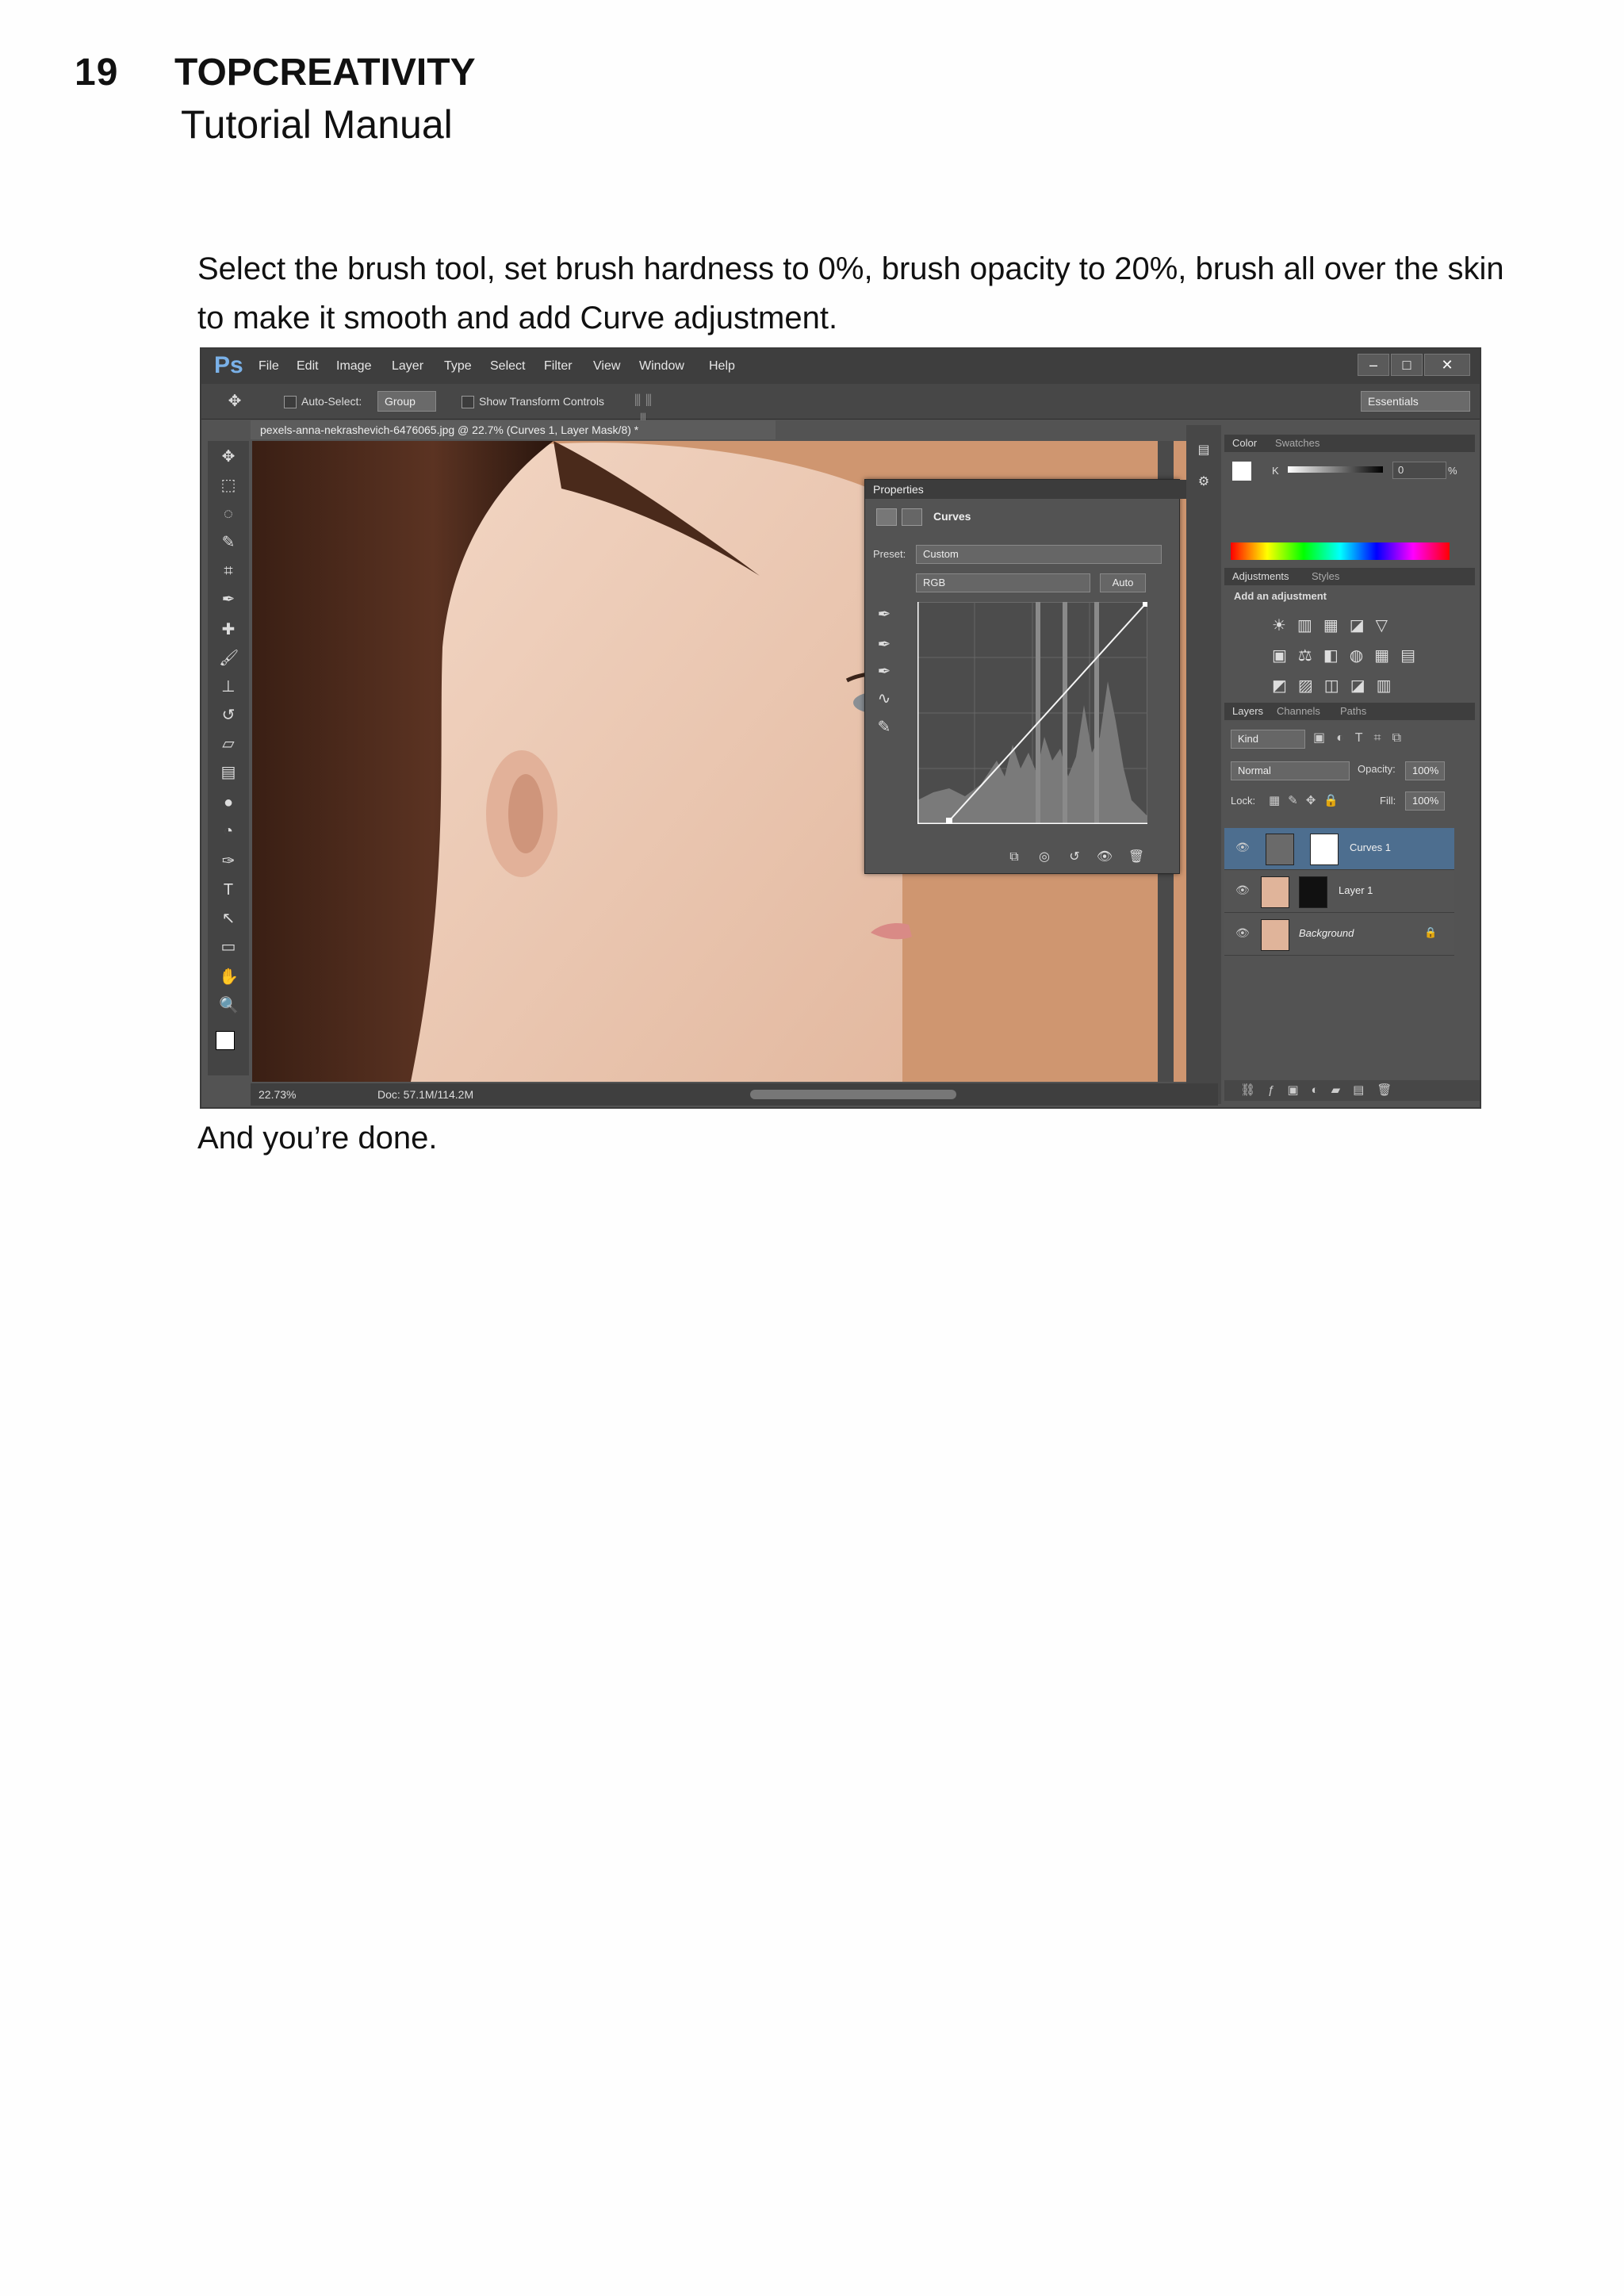 Image resolution: width=1624 pixels, height=2296 pixels. Describe the element at coordinates (468, 402) in the screenshot. I see `transform-controls-checkbox` at that location.